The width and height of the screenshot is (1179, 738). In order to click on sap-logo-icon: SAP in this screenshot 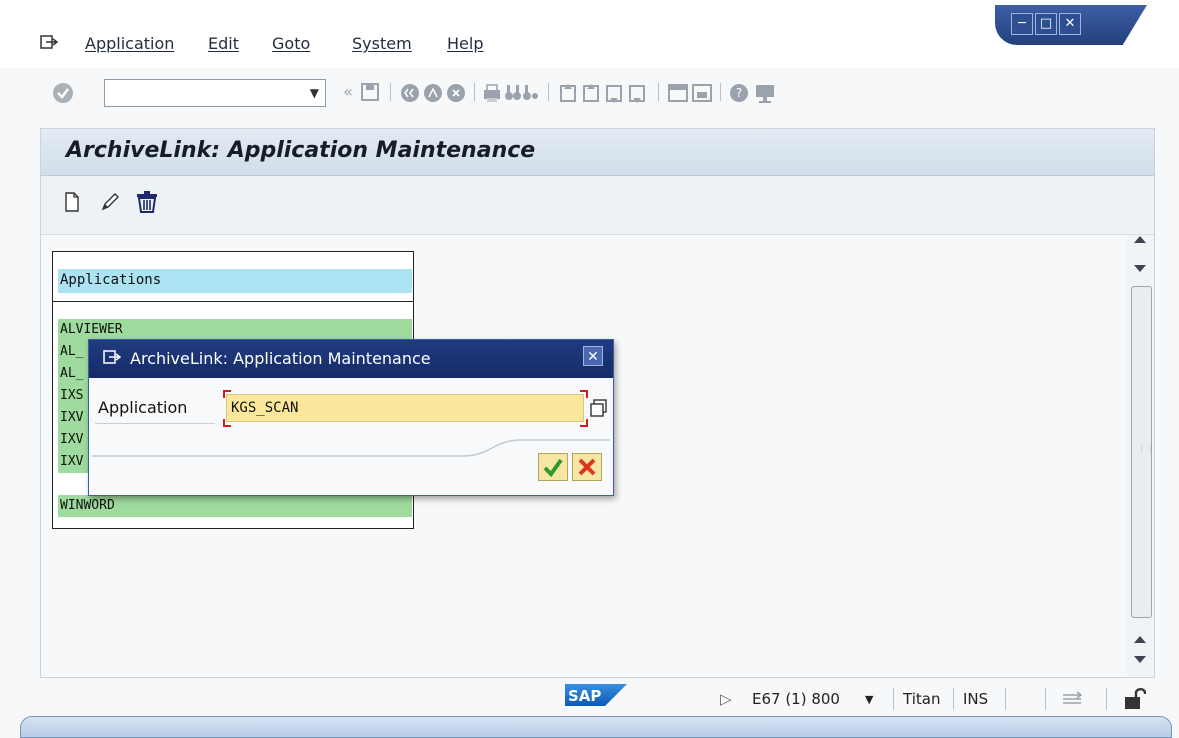, I will do `click(596, 695)`.